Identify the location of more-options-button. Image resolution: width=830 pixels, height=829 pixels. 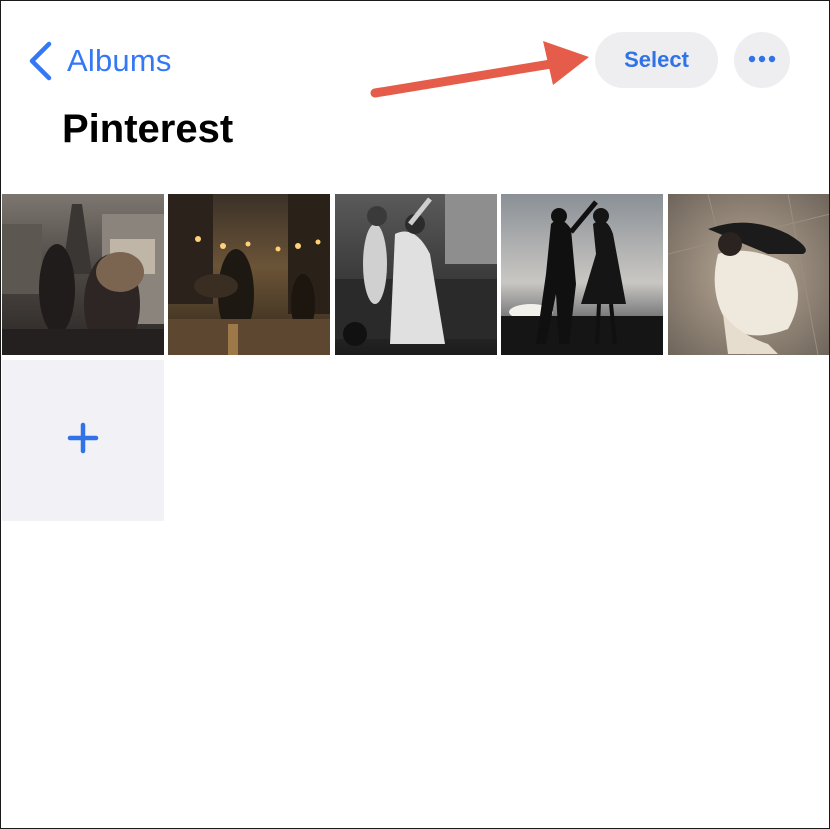
(762, 60).